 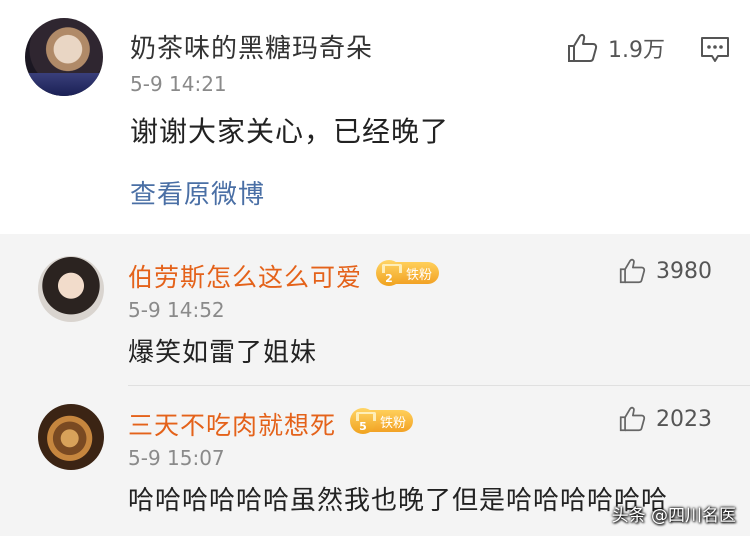 I want to click on watermark: 头条 @四川名医, so click(x=673, y=516).